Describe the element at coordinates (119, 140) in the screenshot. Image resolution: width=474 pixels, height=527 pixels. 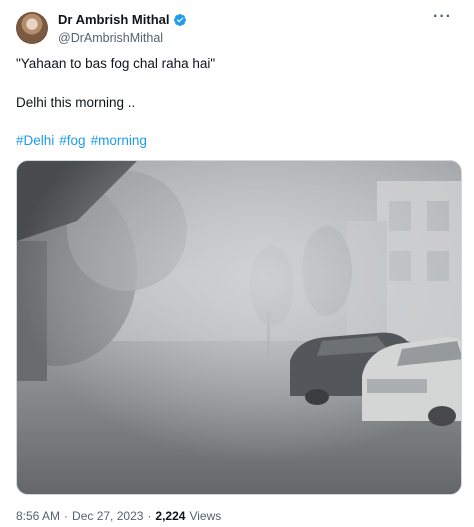
I see `hashtag-link: #morning` at that location.